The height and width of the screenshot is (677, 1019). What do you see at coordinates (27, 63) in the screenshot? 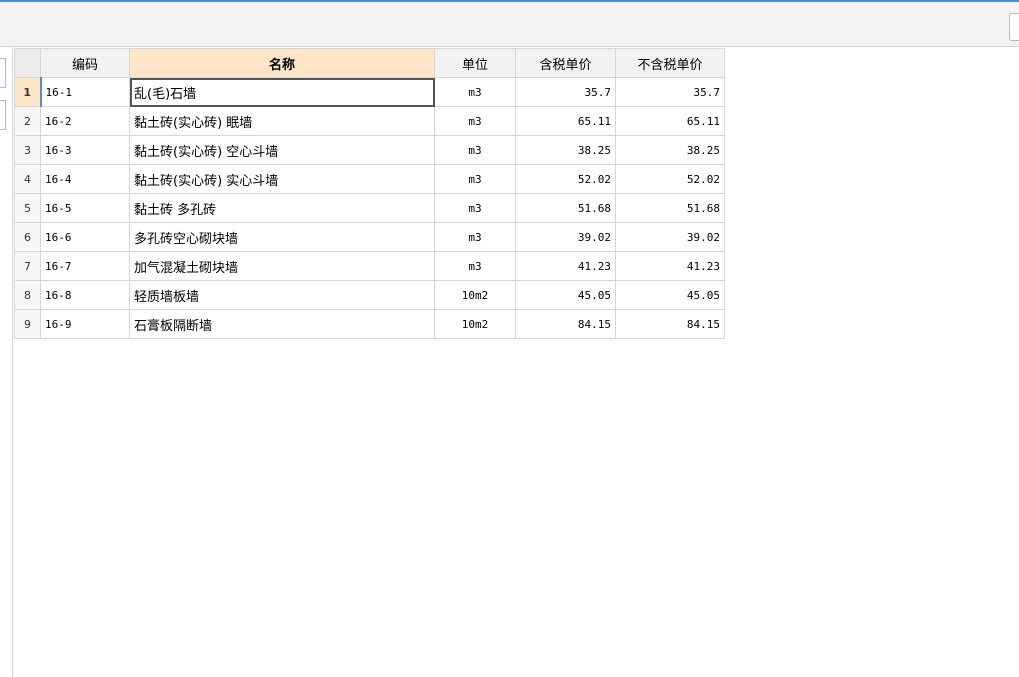
I see `corner-cell` at bounding box center [27, 63].